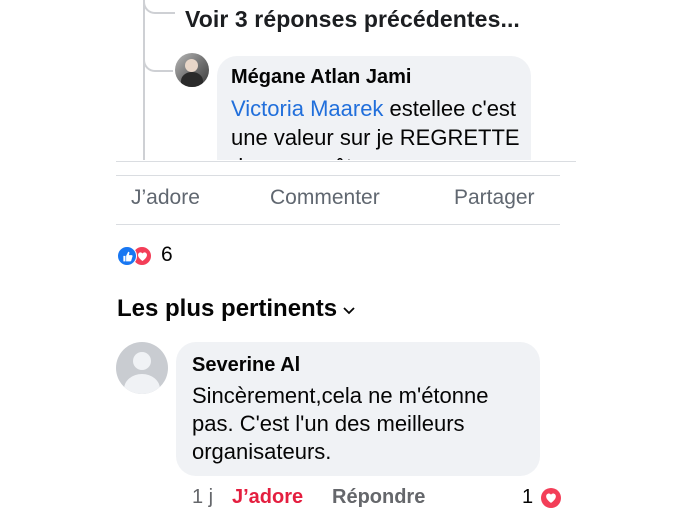  Describe the element at coordinates (346, 161) in the screenshot. I see `divider-top` at that location.